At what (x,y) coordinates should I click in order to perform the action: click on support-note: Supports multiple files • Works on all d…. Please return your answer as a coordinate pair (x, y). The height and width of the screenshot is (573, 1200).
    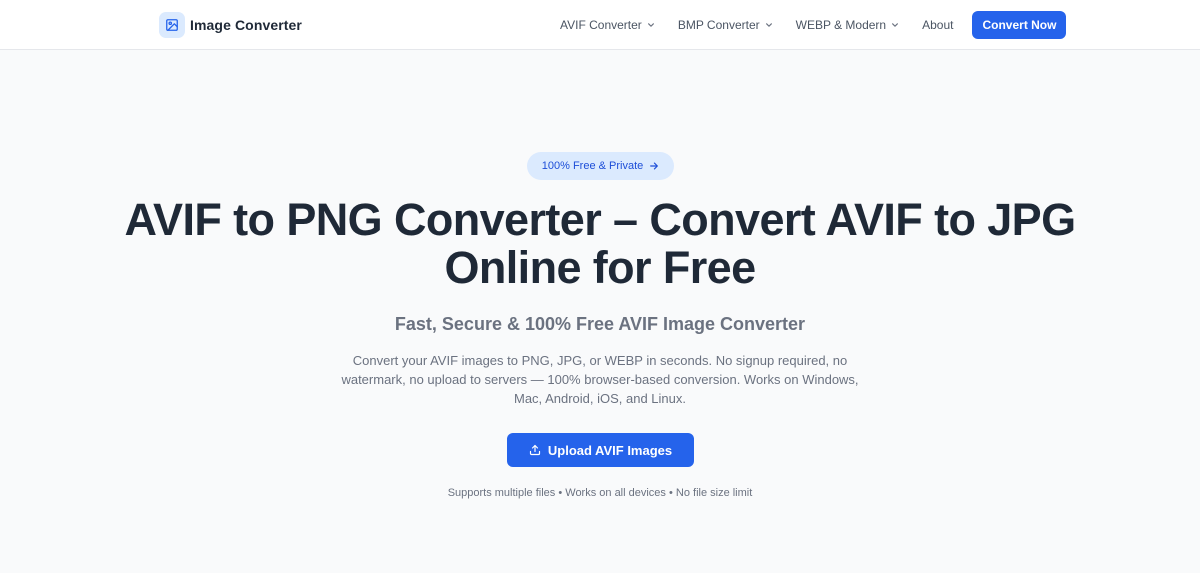
    Looking at the image, I should click on (600, 493).